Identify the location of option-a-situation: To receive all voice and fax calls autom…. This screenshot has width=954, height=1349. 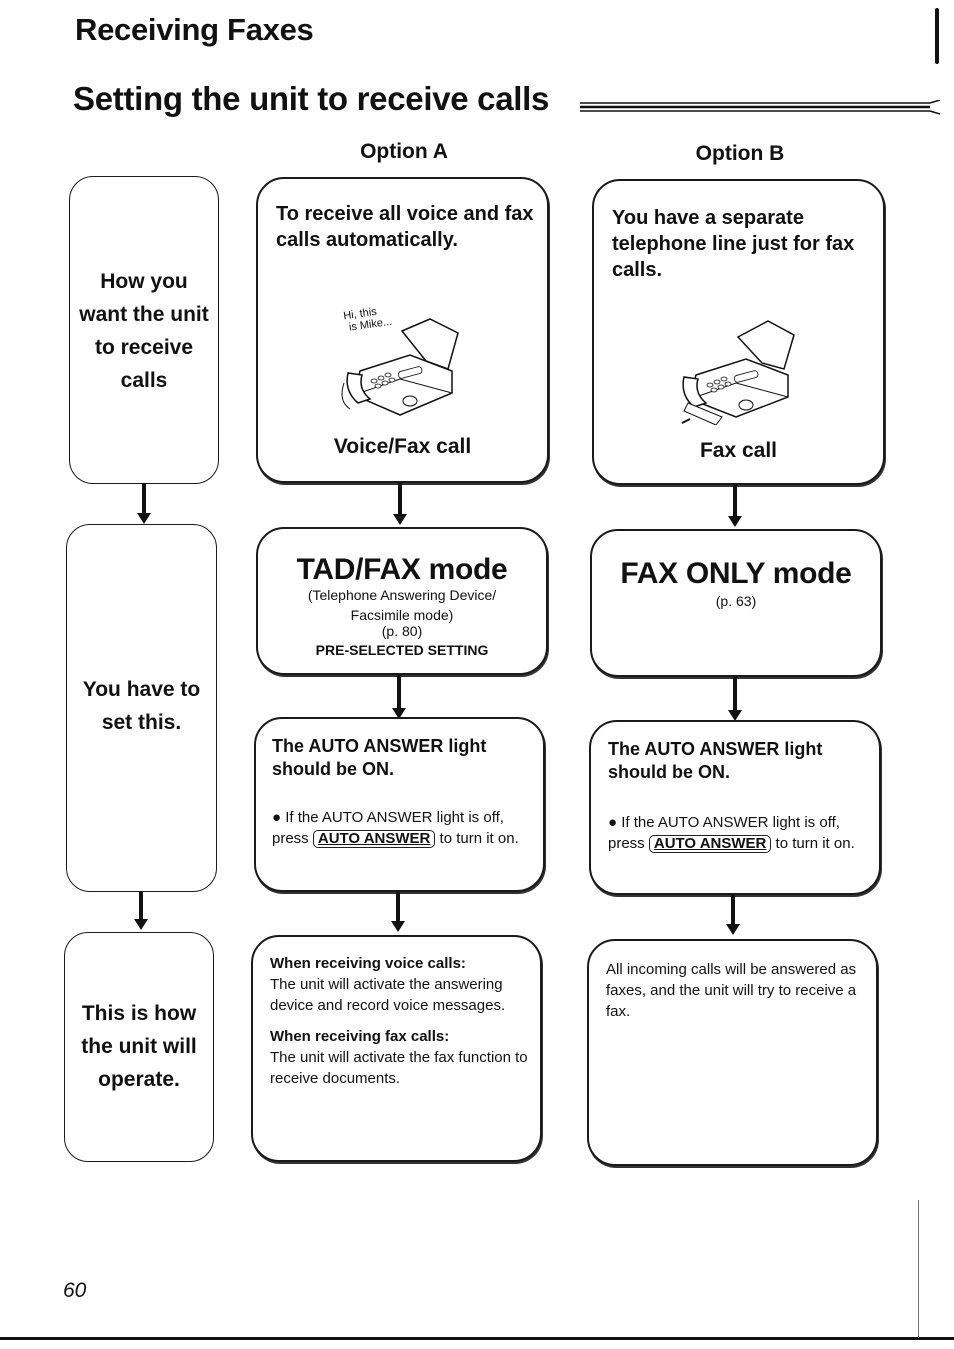
(405, 227).